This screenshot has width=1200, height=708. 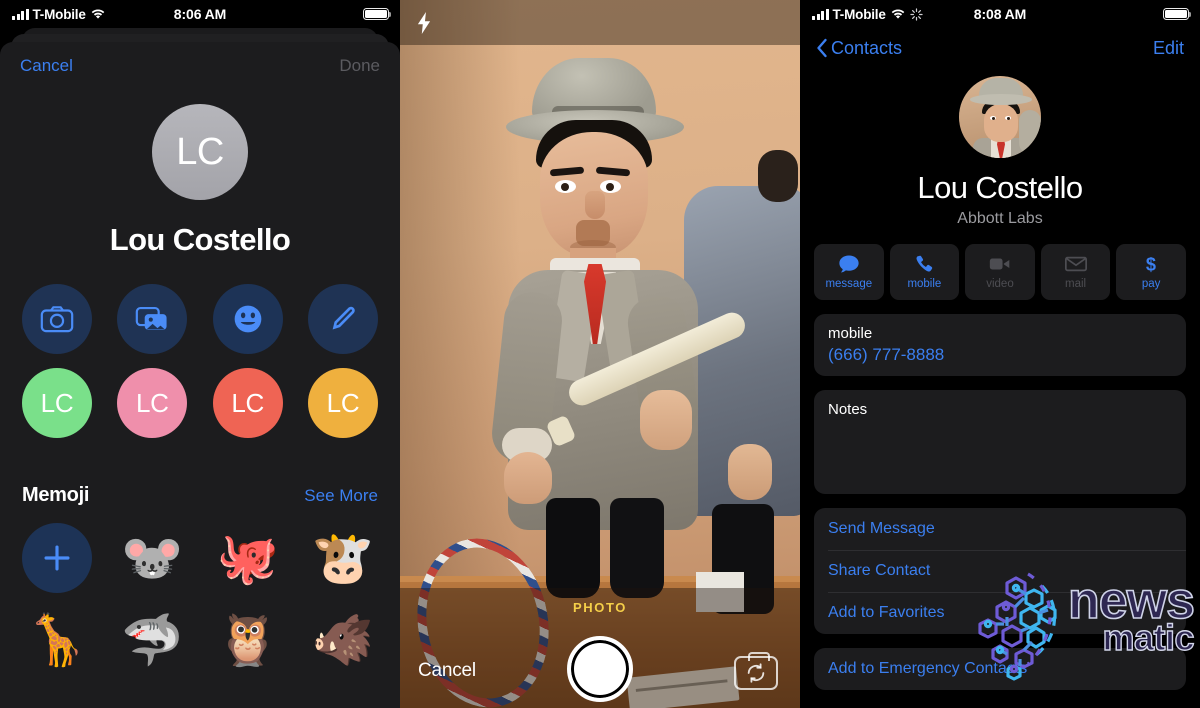 What do you see at coordinates (742, 400) in the screenshot?
I see `second-figurine` at bounding box center [742, 400].